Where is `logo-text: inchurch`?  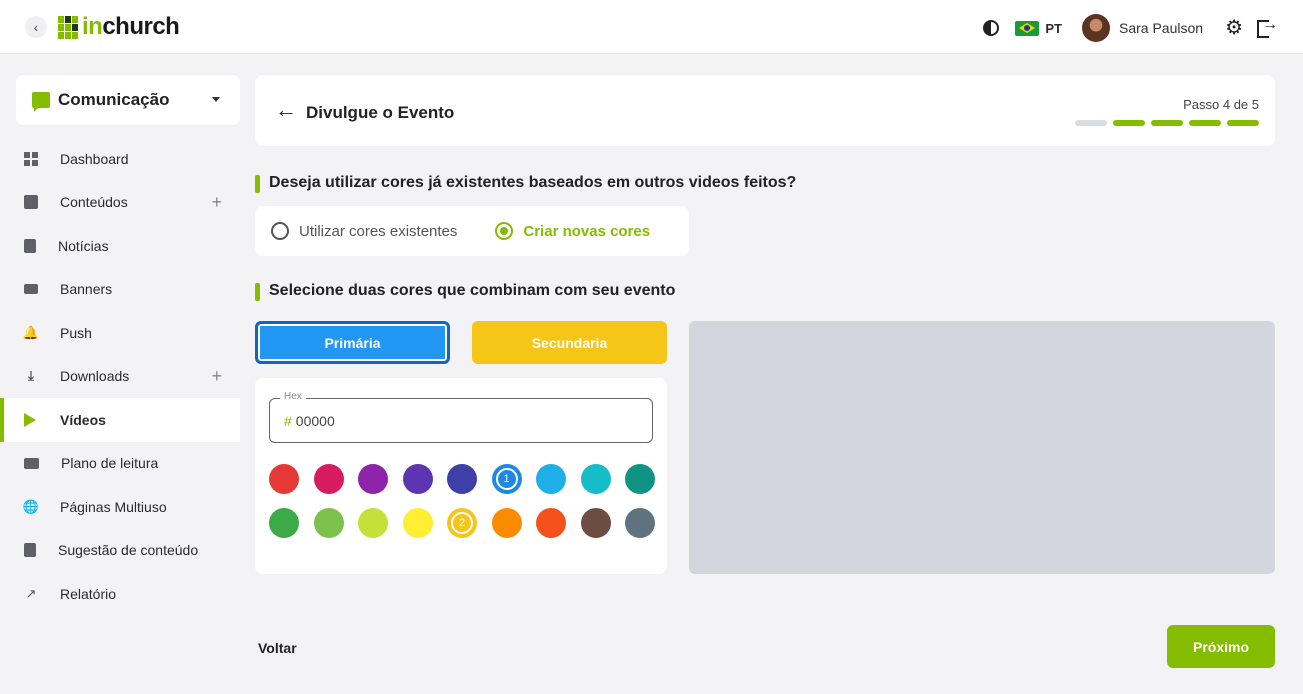
logo-text: inchurch is located at coordinates (131, 26).